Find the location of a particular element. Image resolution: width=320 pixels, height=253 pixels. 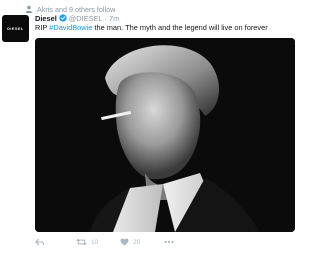

hashtag-link: #DavidBowie is located at coordinates (70, 27).